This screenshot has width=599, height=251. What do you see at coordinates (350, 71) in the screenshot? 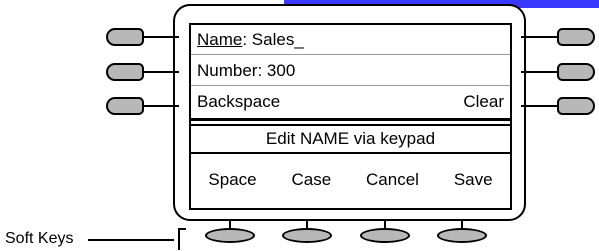
I see `number-row: Number: 300` at bounding box center [350, 71].